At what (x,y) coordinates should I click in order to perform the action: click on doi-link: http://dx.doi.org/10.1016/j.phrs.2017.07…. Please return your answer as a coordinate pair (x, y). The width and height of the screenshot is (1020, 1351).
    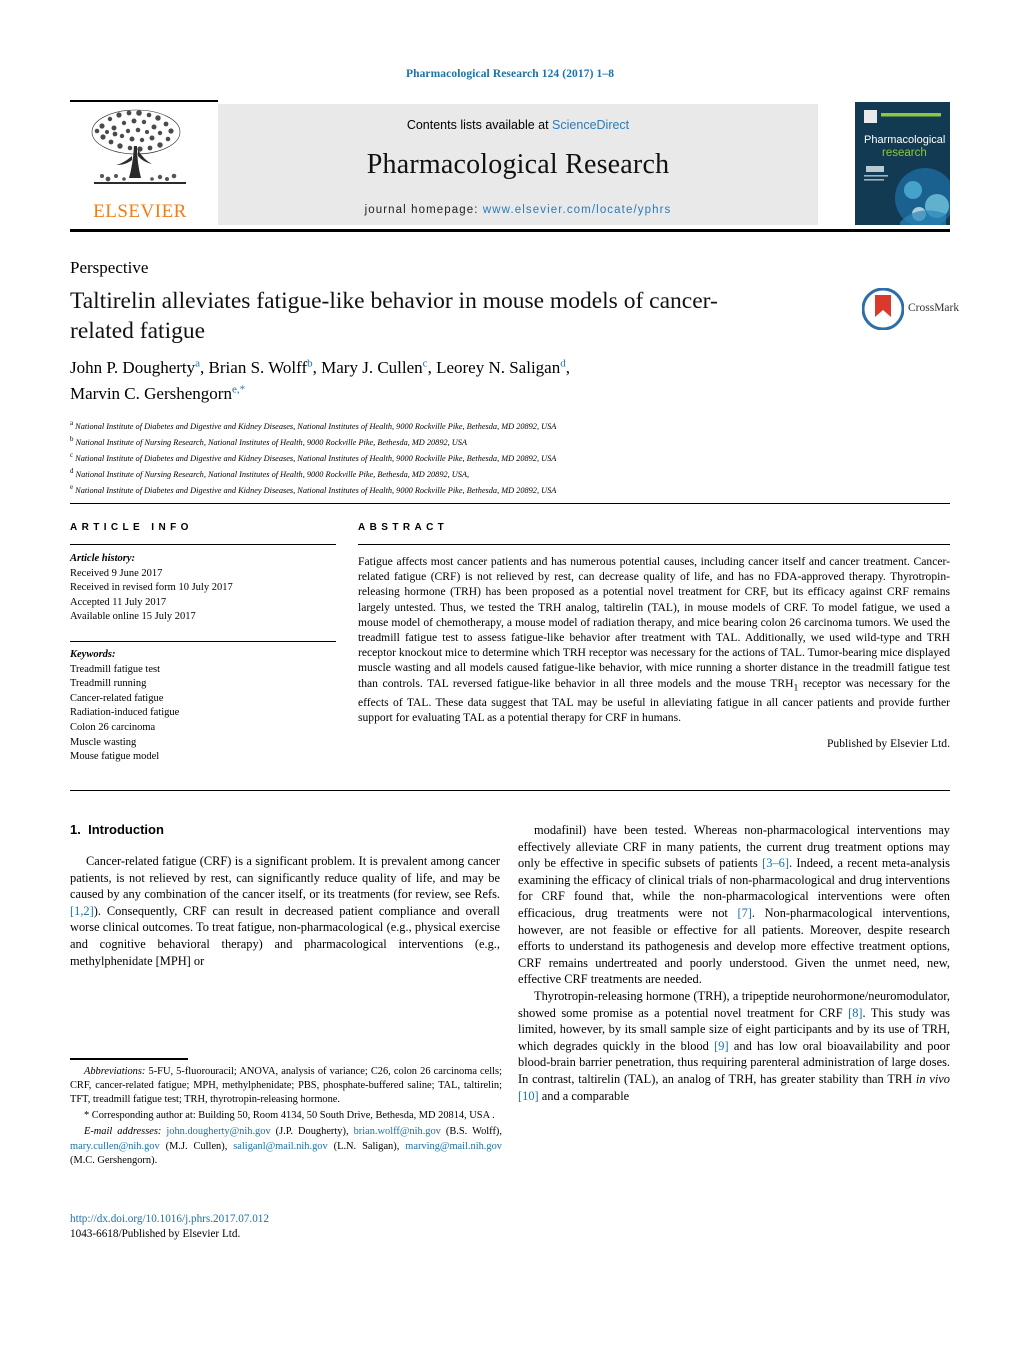
    Looking at the image, I should click on (286, 1219).